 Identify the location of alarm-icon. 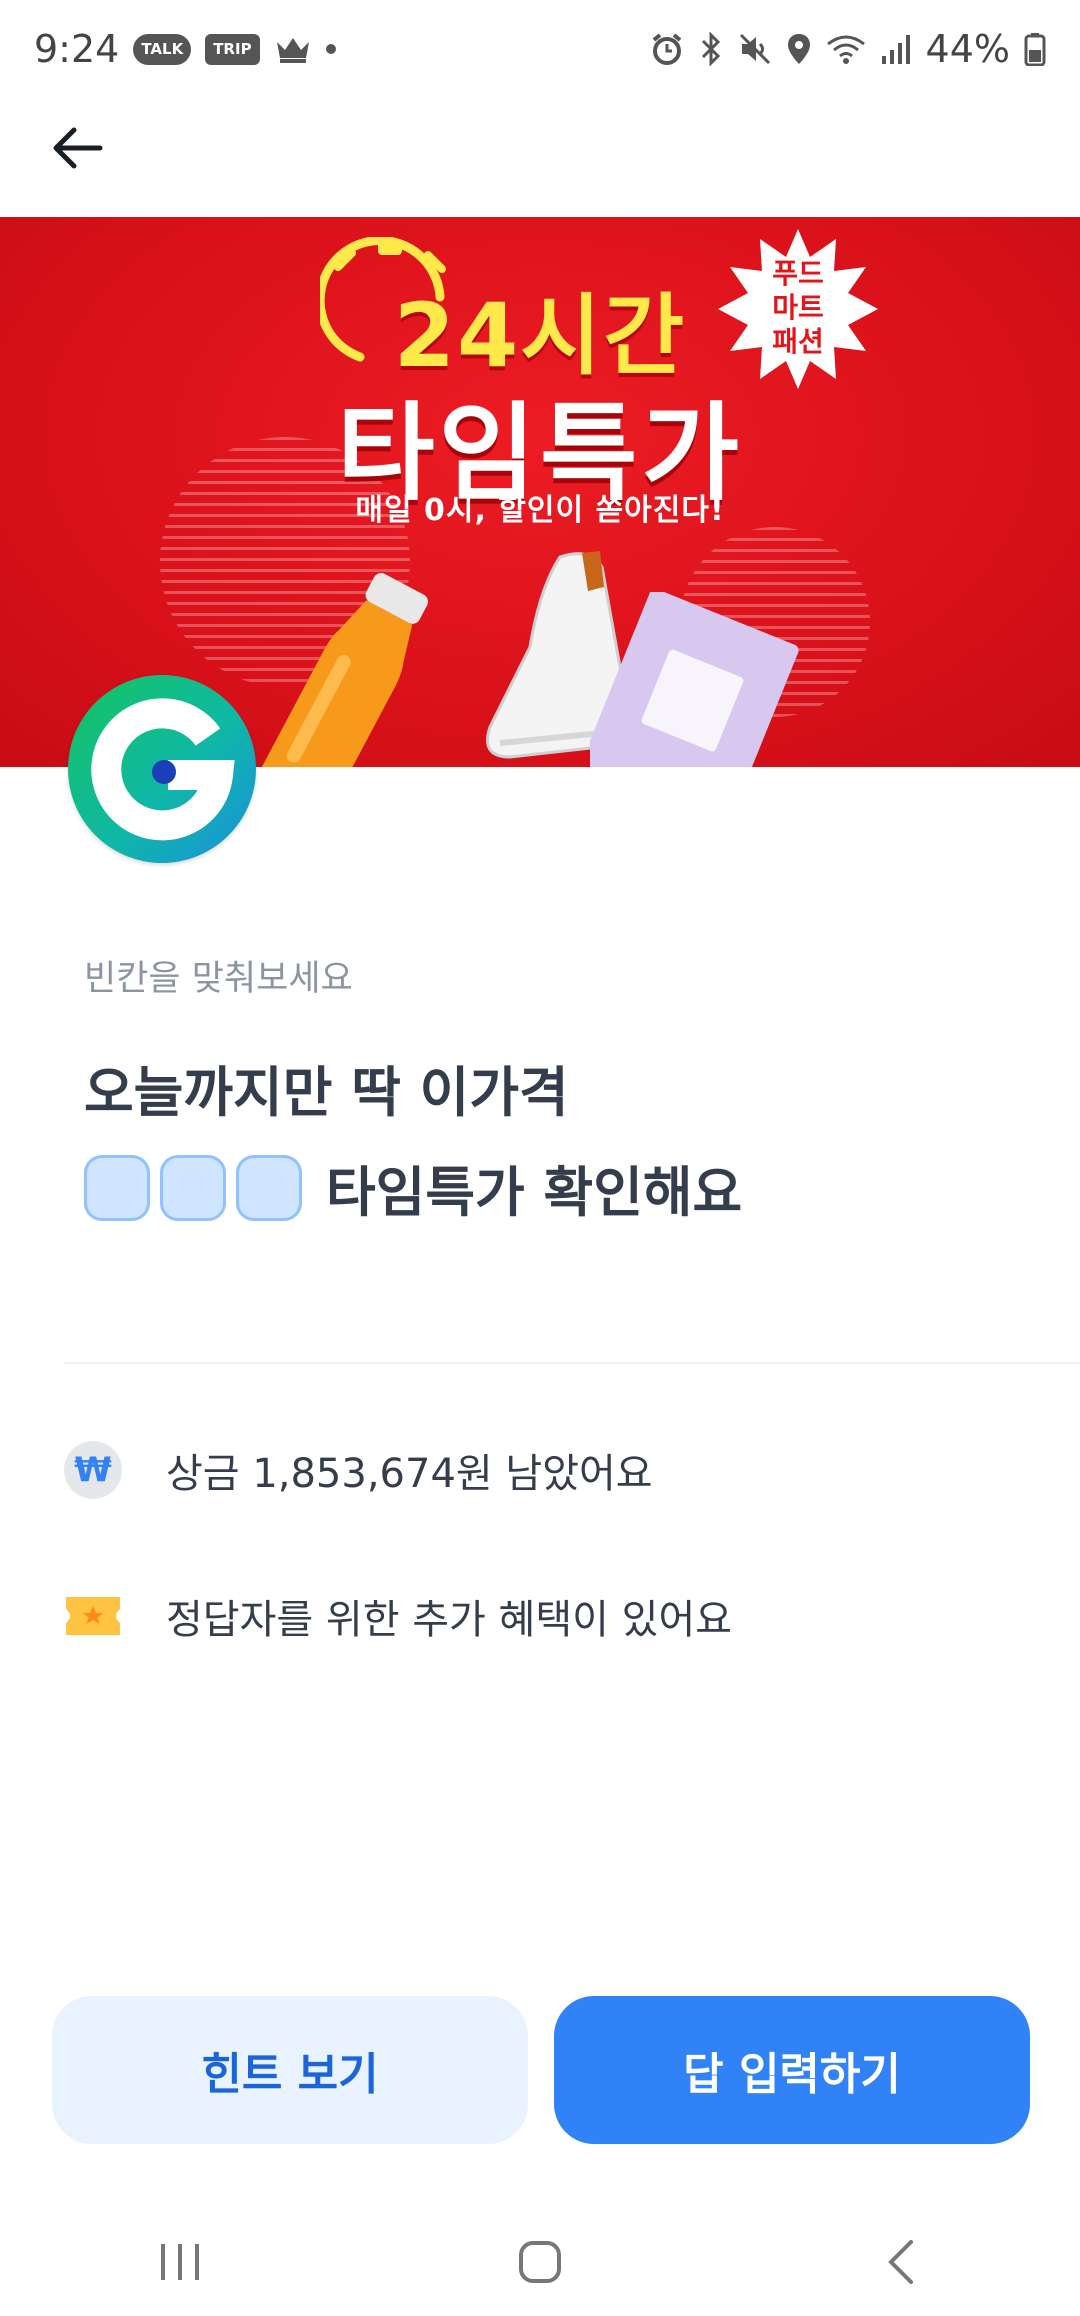
(667, 49).